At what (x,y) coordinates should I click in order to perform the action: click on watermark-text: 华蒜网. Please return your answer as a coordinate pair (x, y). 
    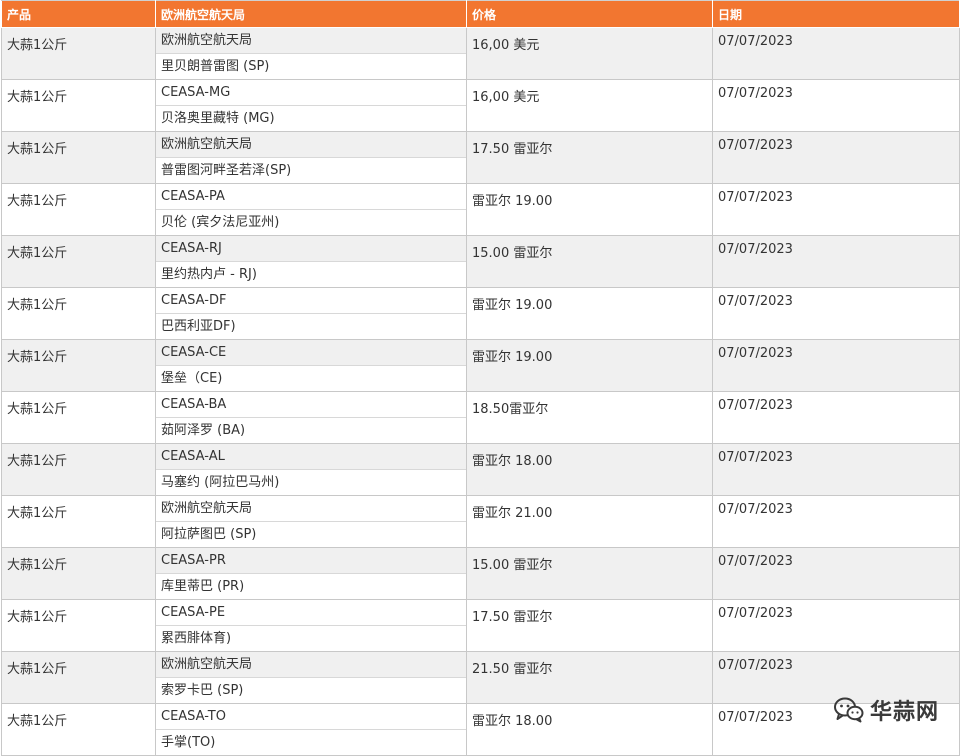
    Looking at the image, I should click on (904, 712).